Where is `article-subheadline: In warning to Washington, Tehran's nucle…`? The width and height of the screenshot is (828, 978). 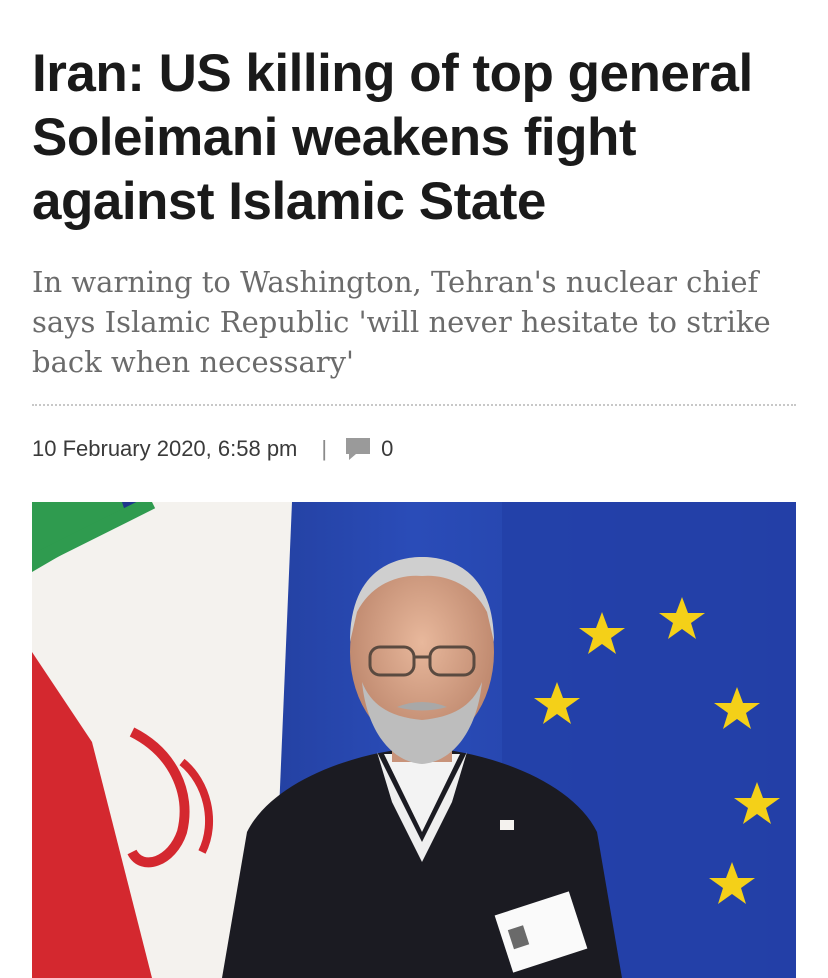
article-subheadline: In warning to Washington, Tehran's nucle… is located at coordinates (401, 322).